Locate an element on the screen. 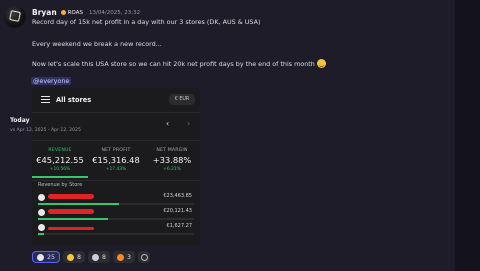 This screenshot has height=271, width=480. role-icon is located at coordinates (63, 12).